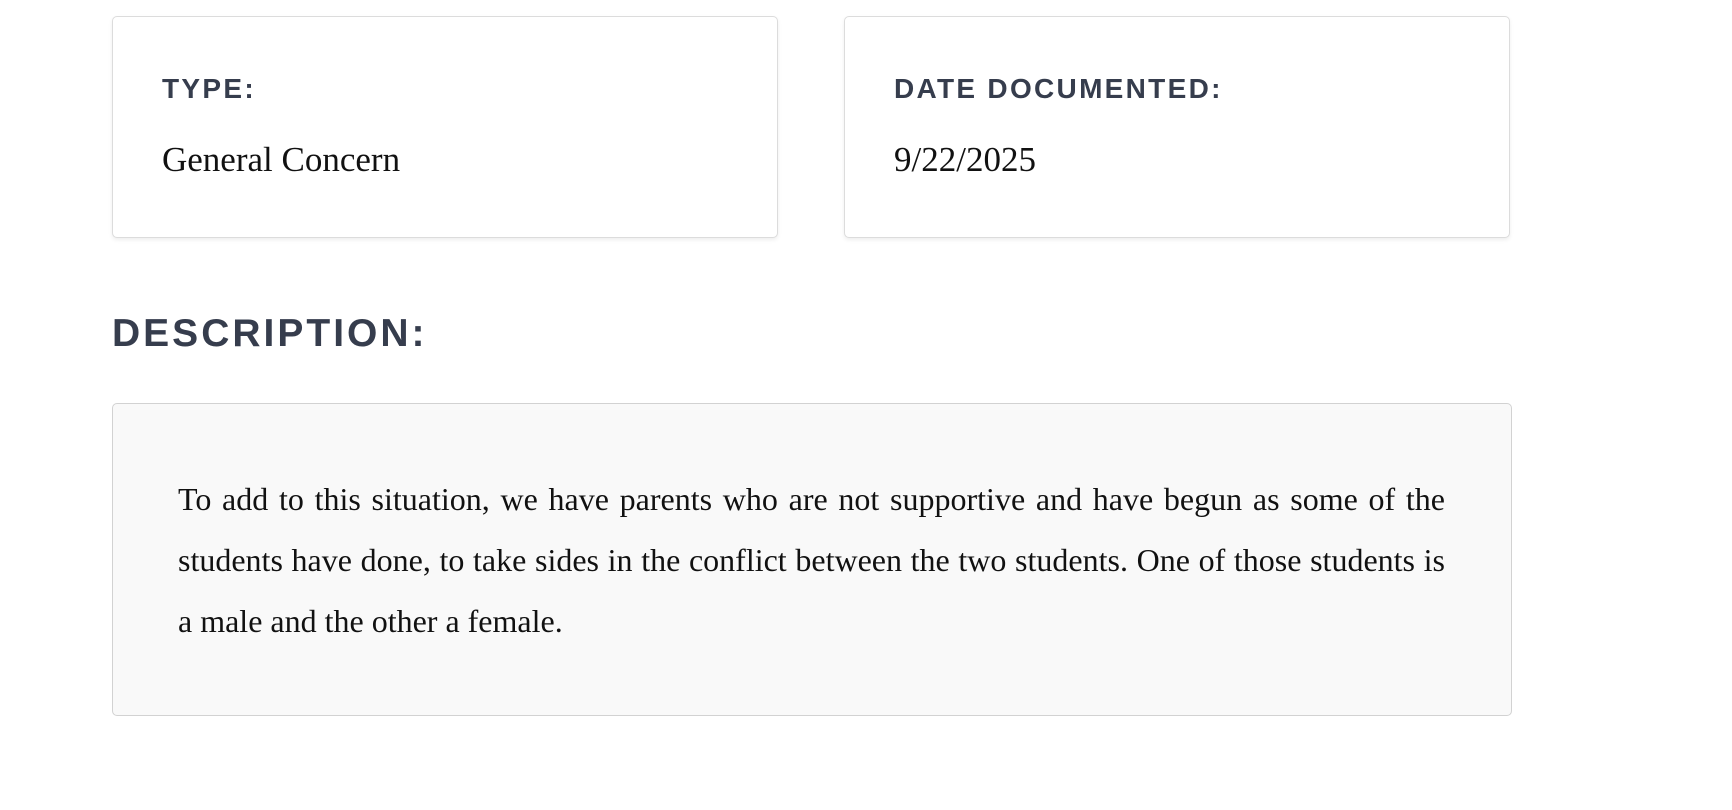 This screenshot has height=810, width=1732. What do you see at coordinates (281, 159) in the screenshot?
I see `type-value: General Concern` at bounding box center [281, 159].